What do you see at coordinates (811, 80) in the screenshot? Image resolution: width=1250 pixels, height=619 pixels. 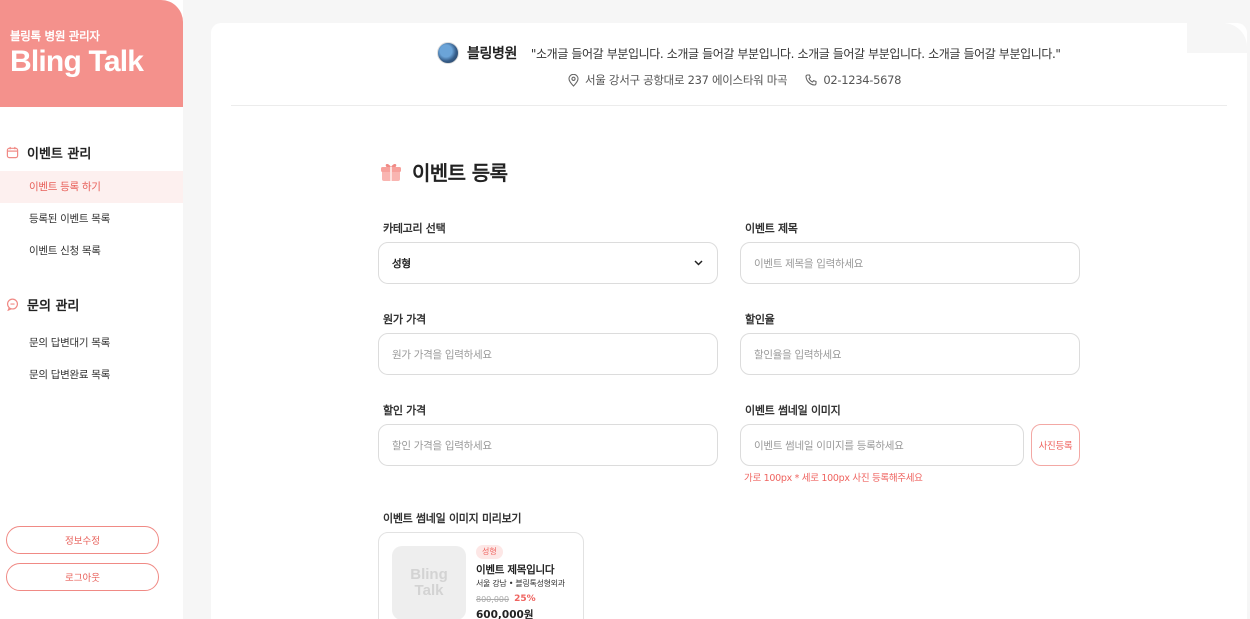 I see `phone-icon` at bounding box center [811, 80].